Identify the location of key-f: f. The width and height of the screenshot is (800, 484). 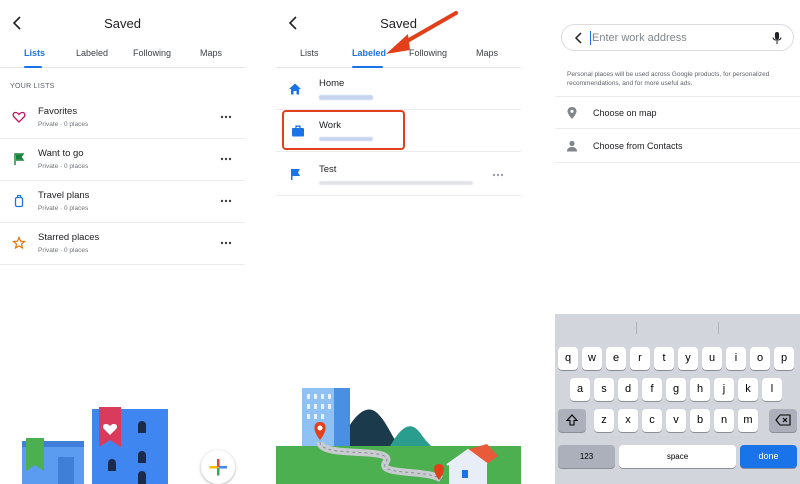
(652, 389).